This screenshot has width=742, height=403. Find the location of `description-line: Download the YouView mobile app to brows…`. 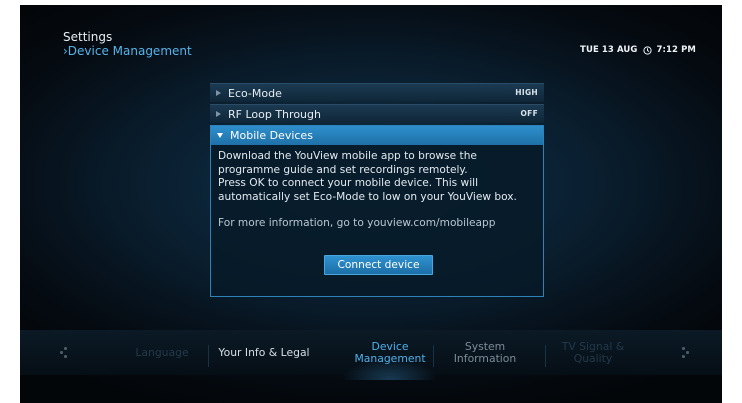

description-line: Download the YouView mobile app to brows… is located at coordinates (347, 156).